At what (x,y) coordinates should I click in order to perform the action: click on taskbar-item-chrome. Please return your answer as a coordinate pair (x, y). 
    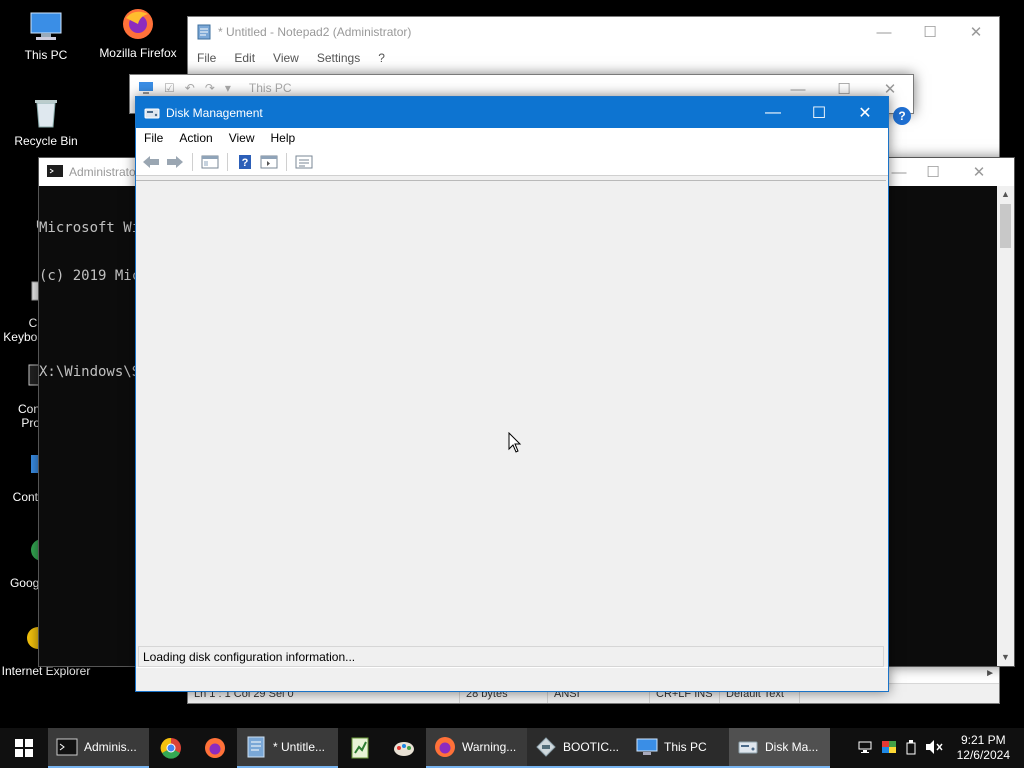
    Looking at the image, I should click on (171, 748).